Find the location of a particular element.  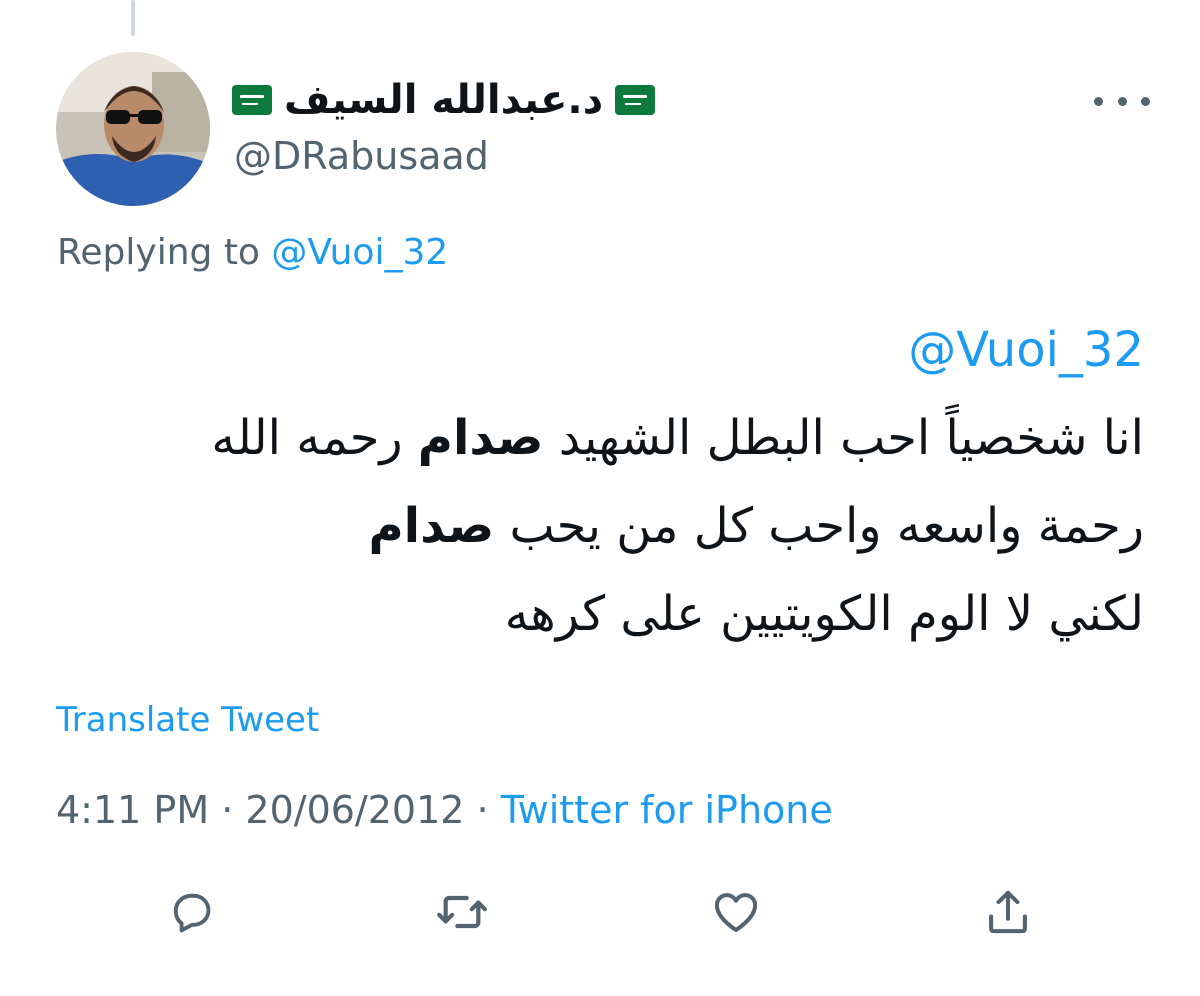

like-button is located at coordinates (736, 912).